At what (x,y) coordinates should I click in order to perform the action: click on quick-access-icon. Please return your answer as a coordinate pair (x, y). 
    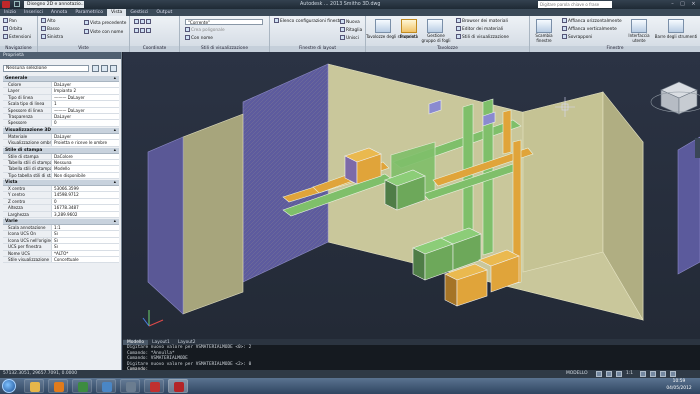
    Looking at the image, I should click on (17, 4).